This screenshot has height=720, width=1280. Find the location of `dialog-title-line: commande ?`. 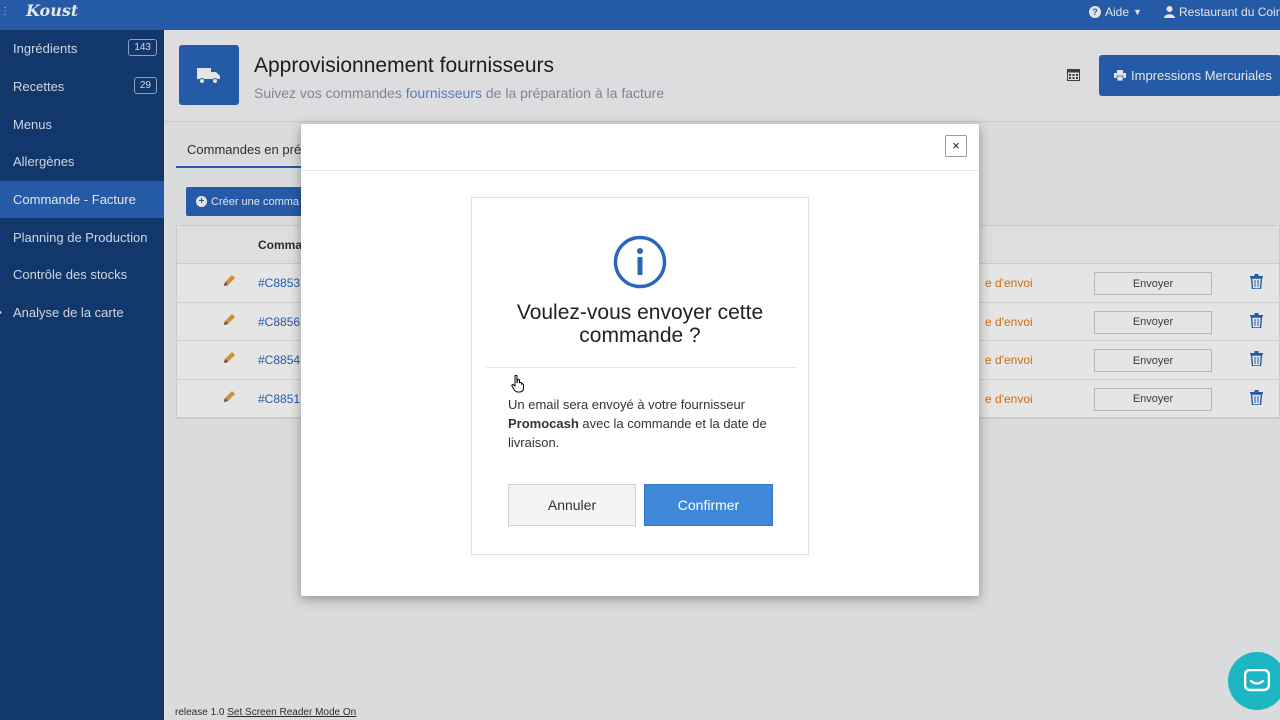

dialog-title-line: commande ? is located at coordinates (640, 335).